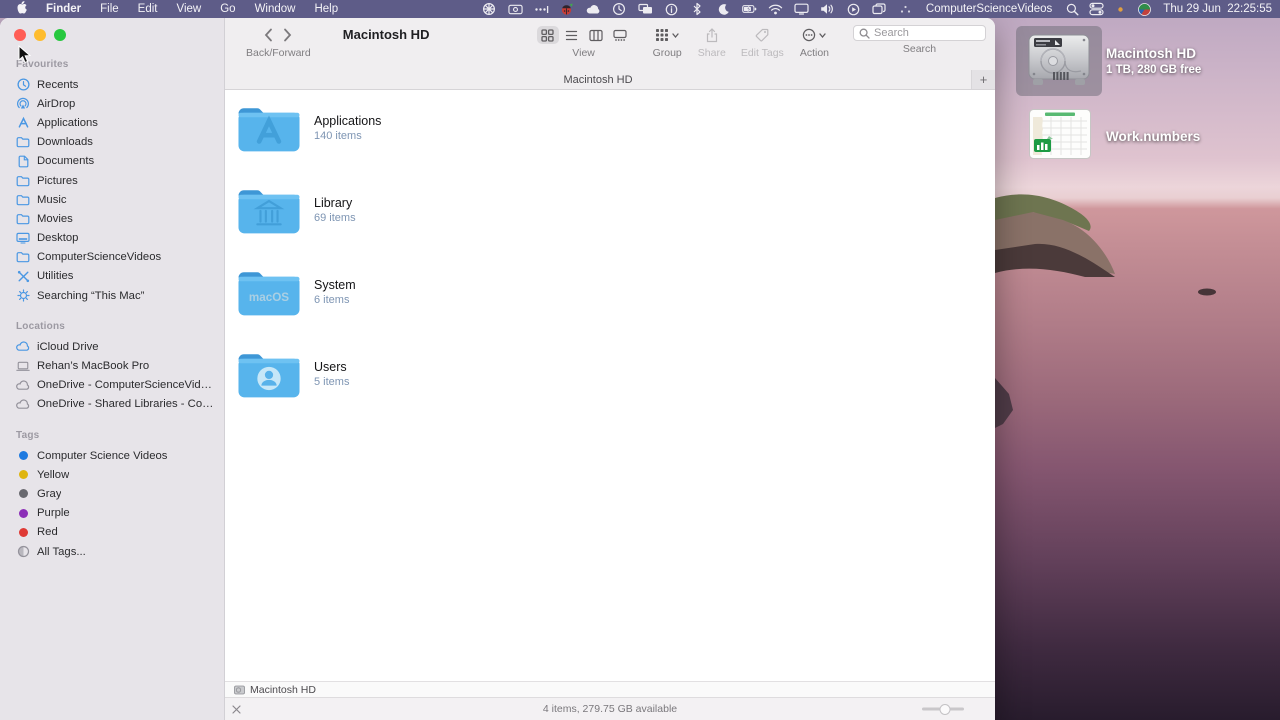 The width and height of the screenshot is (1280, 720). Describe the element at coordinates (619, 9) in the screenshot. I see `time-machine-icon` at that location.